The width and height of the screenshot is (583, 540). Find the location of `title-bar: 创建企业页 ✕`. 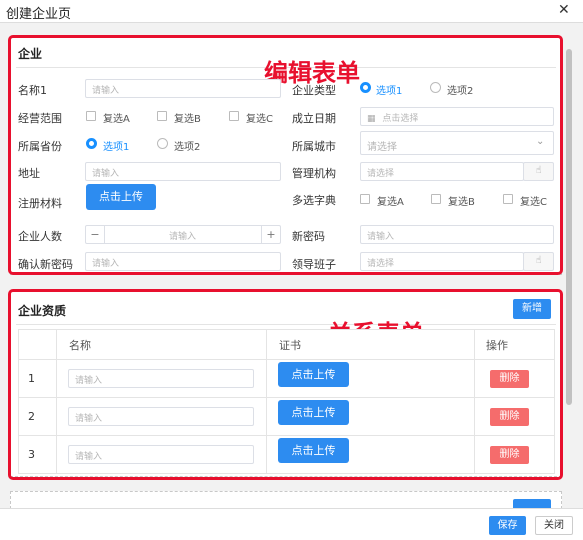

title-bar: 创建企业页 ✕ is located at coordinates (291, 11).